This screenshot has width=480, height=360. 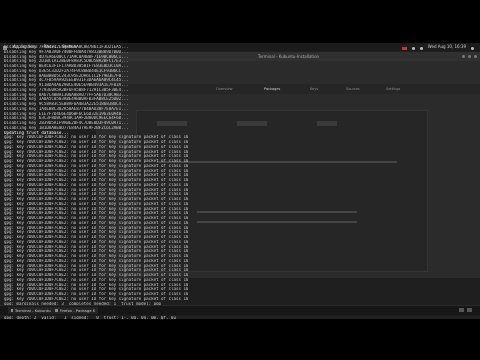 I want to click on task-browser-label: Firefox - Package Keys, so click(x=77, y=310).